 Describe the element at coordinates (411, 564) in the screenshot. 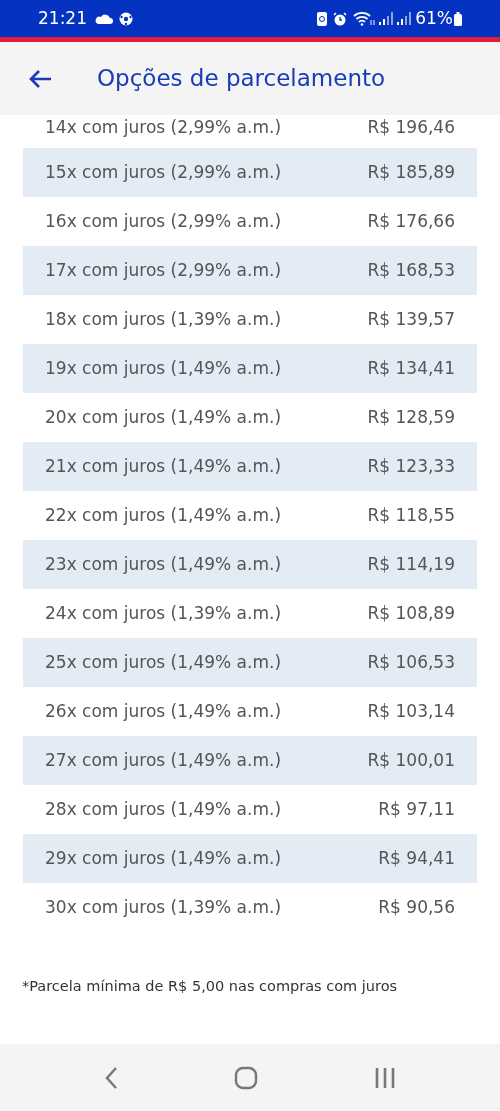

I see `installment-amount: R$ 114,19` at that location.